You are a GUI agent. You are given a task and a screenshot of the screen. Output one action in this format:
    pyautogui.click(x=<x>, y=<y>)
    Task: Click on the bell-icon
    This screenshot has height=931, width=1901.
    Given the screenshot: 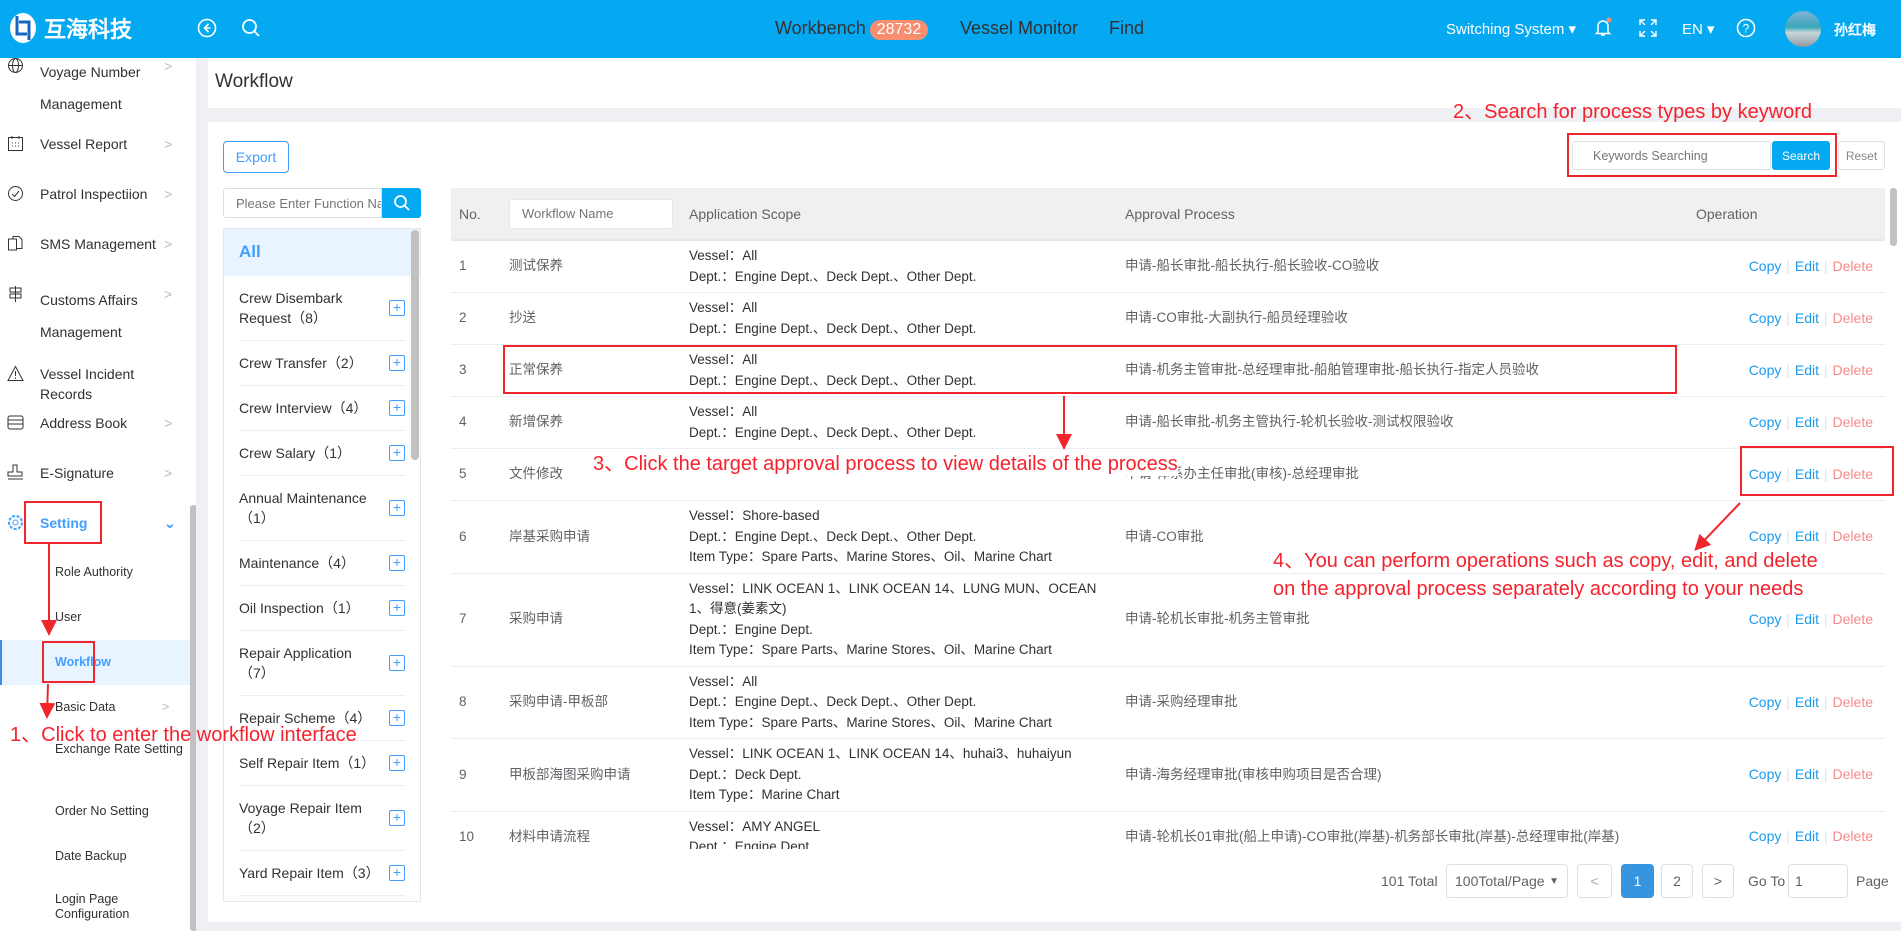 What is the action you would take?
    pyautogui.click(x=1603, y=27)
    